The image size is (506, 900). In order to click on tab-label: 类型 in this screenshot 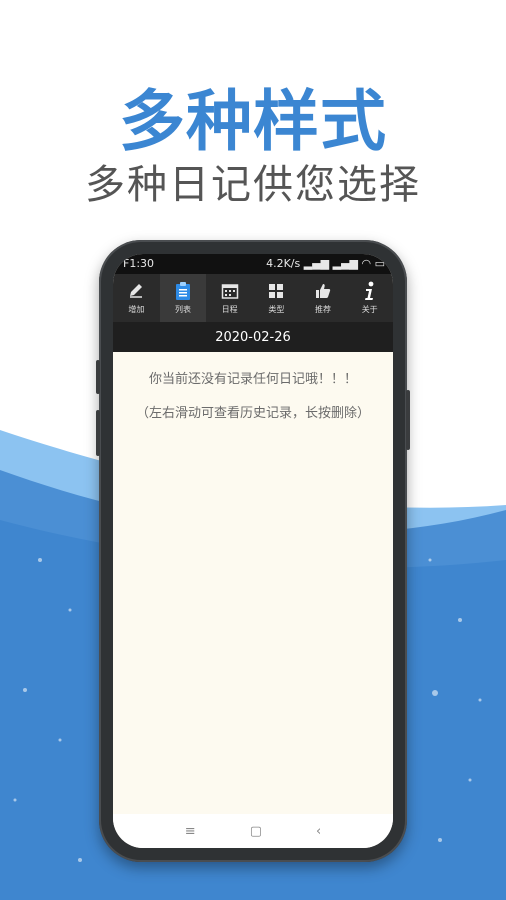, I will do `click(276, 309)`.